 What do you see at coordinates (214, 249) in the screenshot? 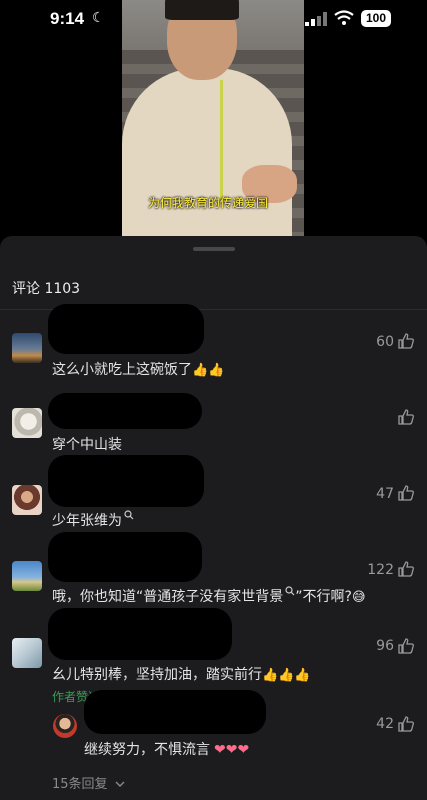
I see `drag-handle` at bounding box center [214, 249].